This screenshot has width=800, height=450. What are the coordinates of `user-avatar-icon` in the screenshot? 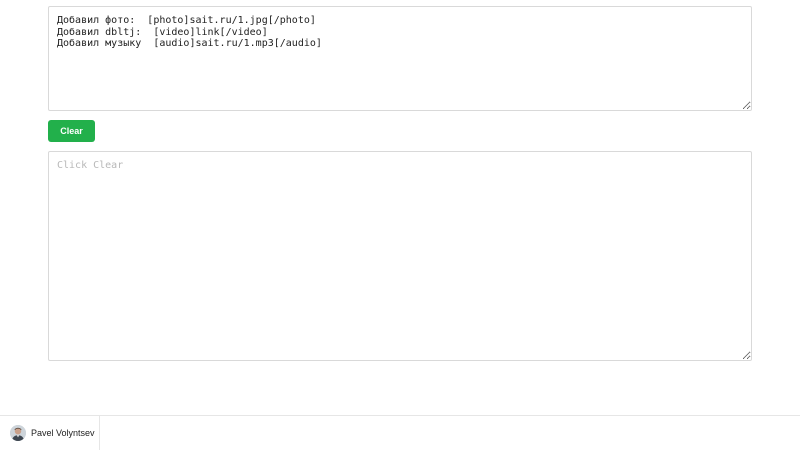 It's located at (18, 433).